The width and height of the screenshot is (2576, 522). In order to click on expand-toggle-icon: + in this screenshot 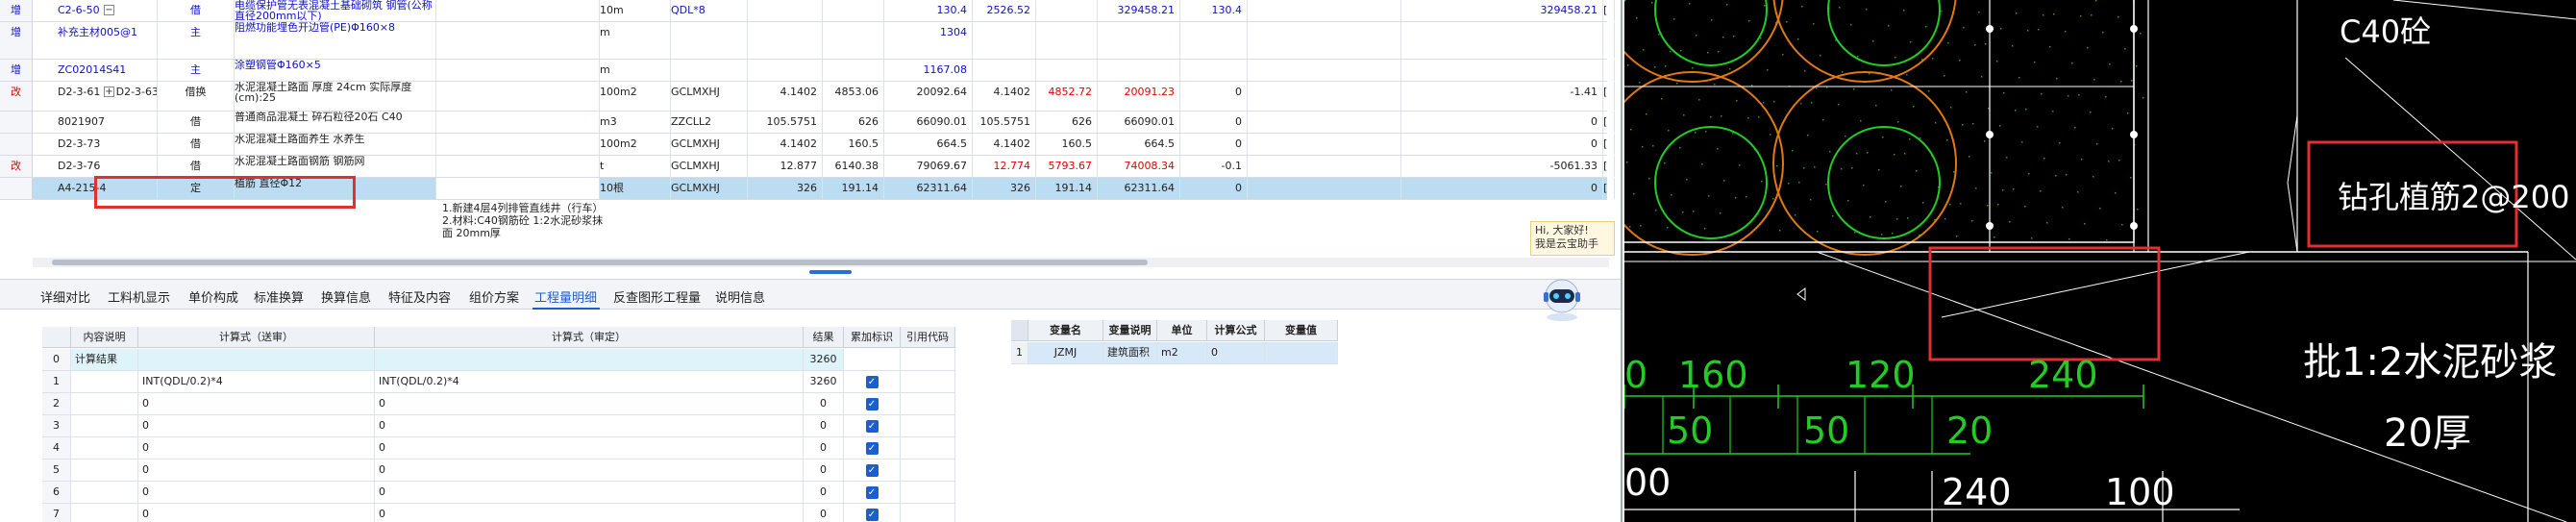, I will do `click(109, 92)`.